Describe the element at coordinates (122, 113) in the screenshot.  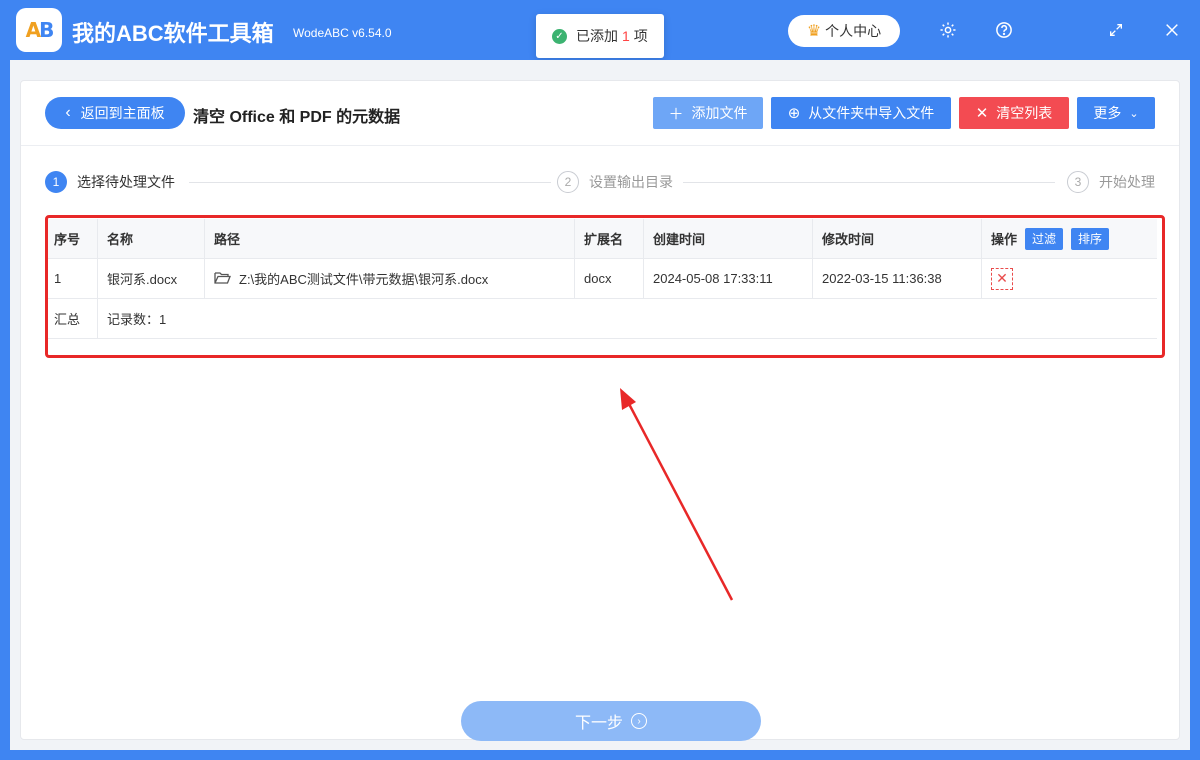
I see `back-label: 返回到主面板` at that location.